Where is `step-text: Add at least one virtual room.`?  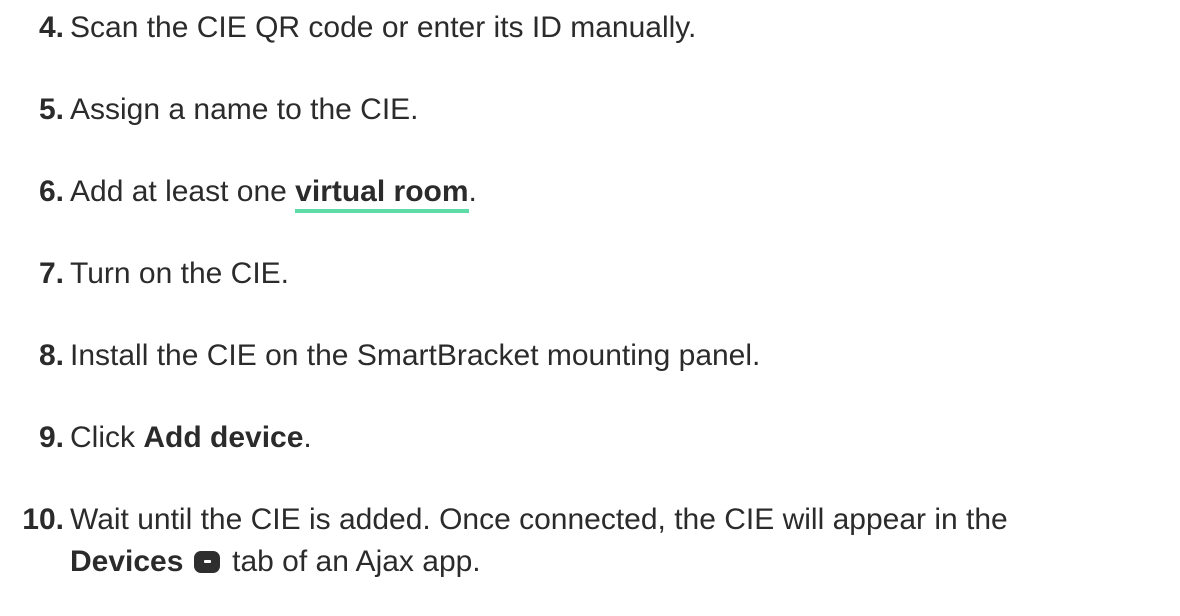
step-text: Add at least one virtual room. is located at coordinates (620, 192).